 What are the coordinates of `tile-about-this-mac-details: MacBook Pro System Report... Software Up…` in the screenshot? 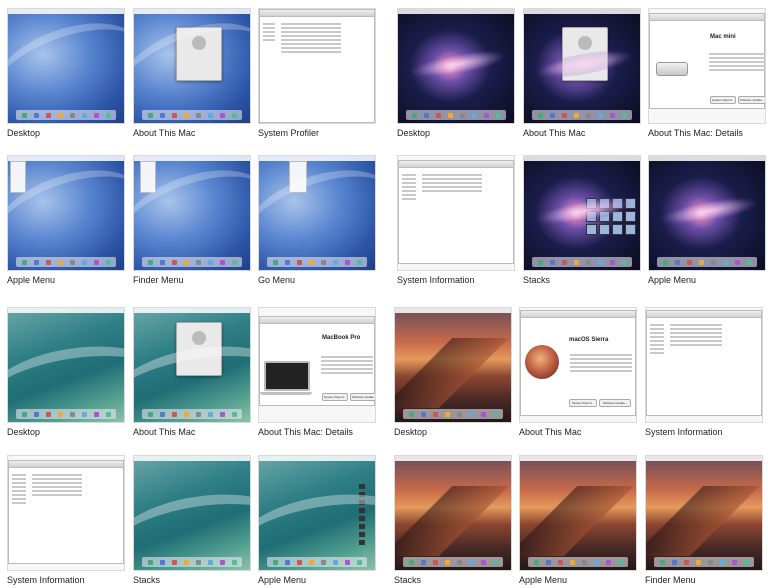 It's located at (317, 372).